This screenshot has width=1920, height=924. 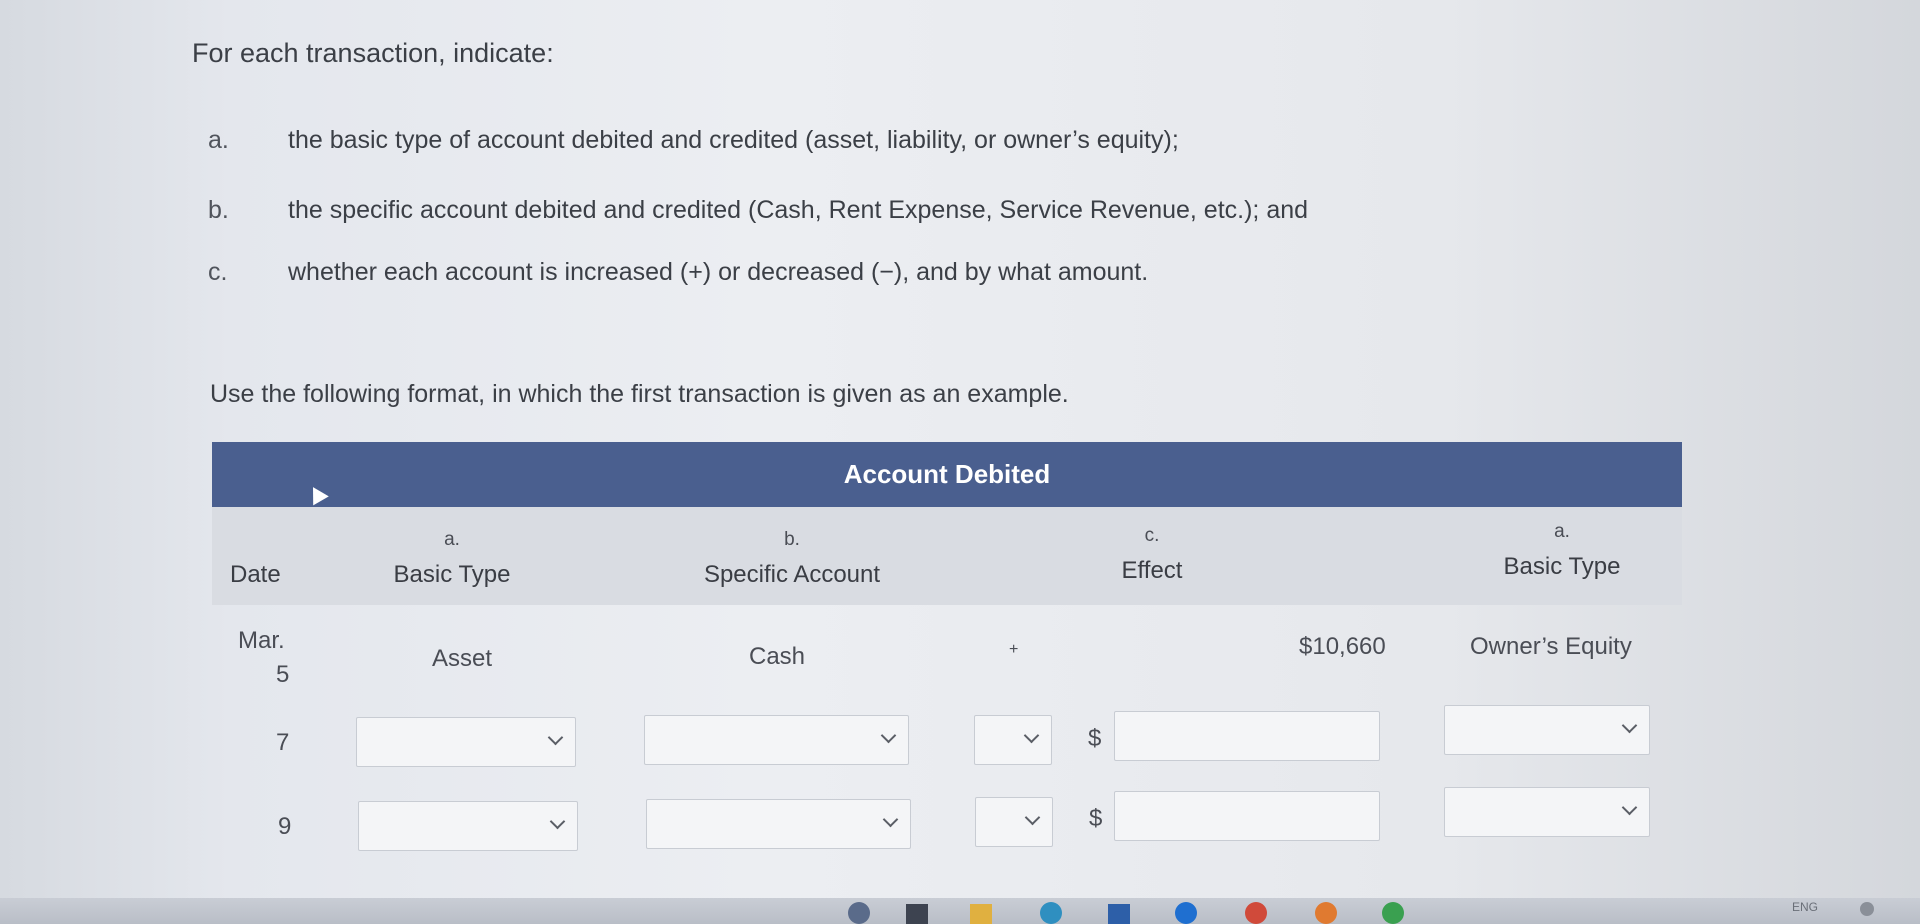 I want to click on date-column-header: Date, so click(x=255, y=575).